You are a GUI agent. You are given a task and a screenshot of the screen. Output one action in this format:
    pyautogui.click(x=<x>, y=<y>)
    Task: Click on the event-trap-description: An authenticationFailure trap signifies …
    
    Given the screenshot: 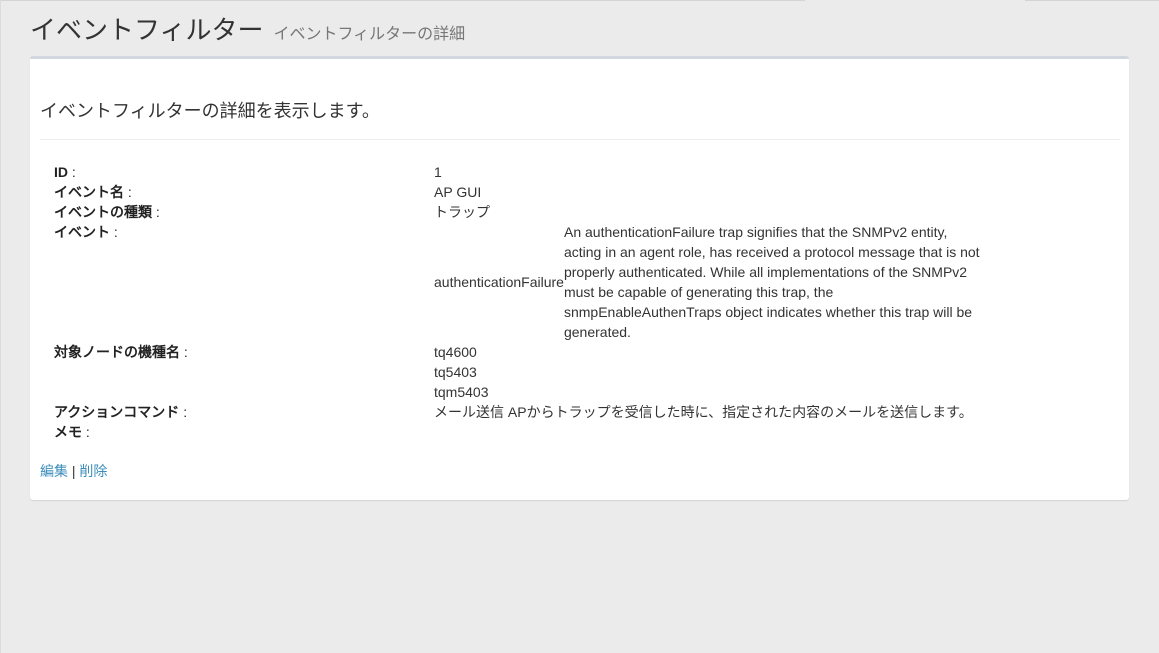 What is the action you would take?
    pyautogui.click(x=771, y=282)
    